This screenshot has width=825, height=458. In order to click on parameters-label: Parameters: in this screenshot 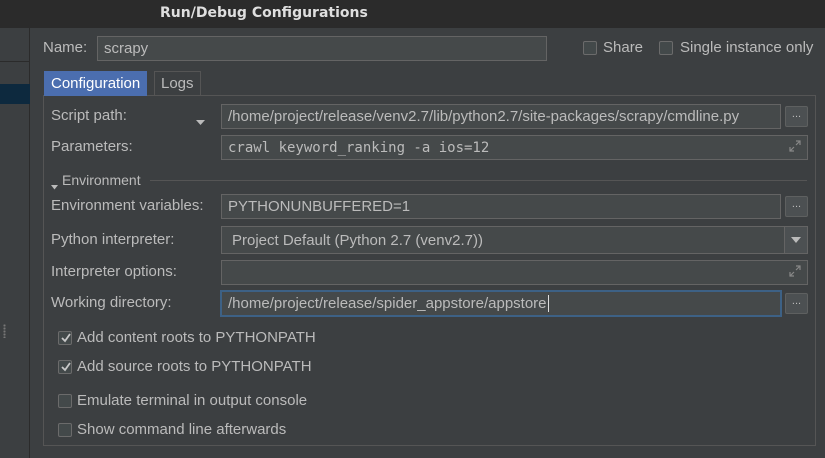, I will do `click(92, 146)`.